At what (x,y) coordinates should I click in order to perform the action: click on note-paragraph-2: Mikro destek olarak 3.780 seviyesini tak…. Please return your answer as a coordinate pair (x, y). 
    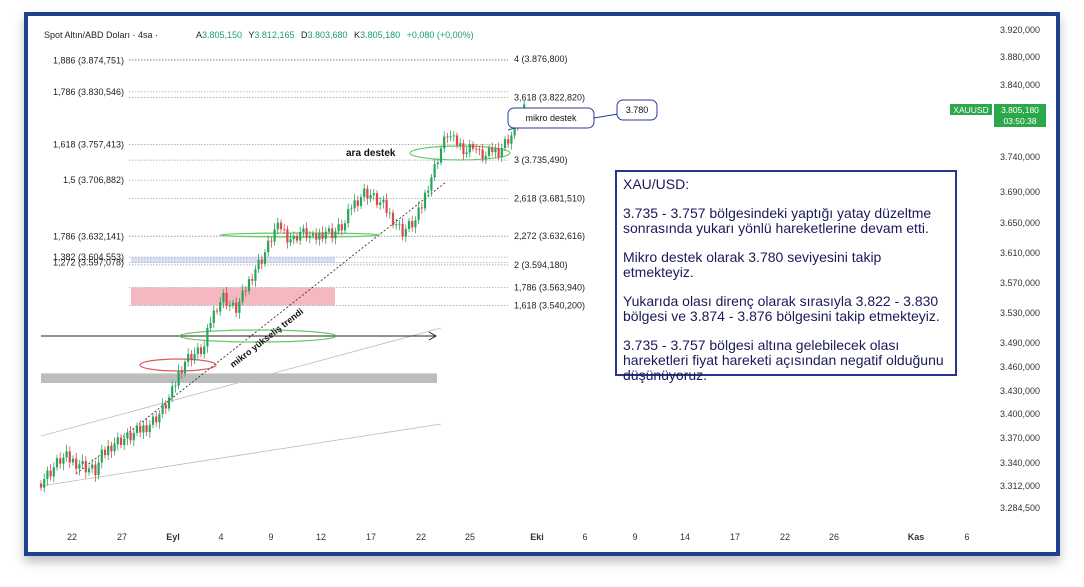
    Looking at the image, I should click on (752, 264).